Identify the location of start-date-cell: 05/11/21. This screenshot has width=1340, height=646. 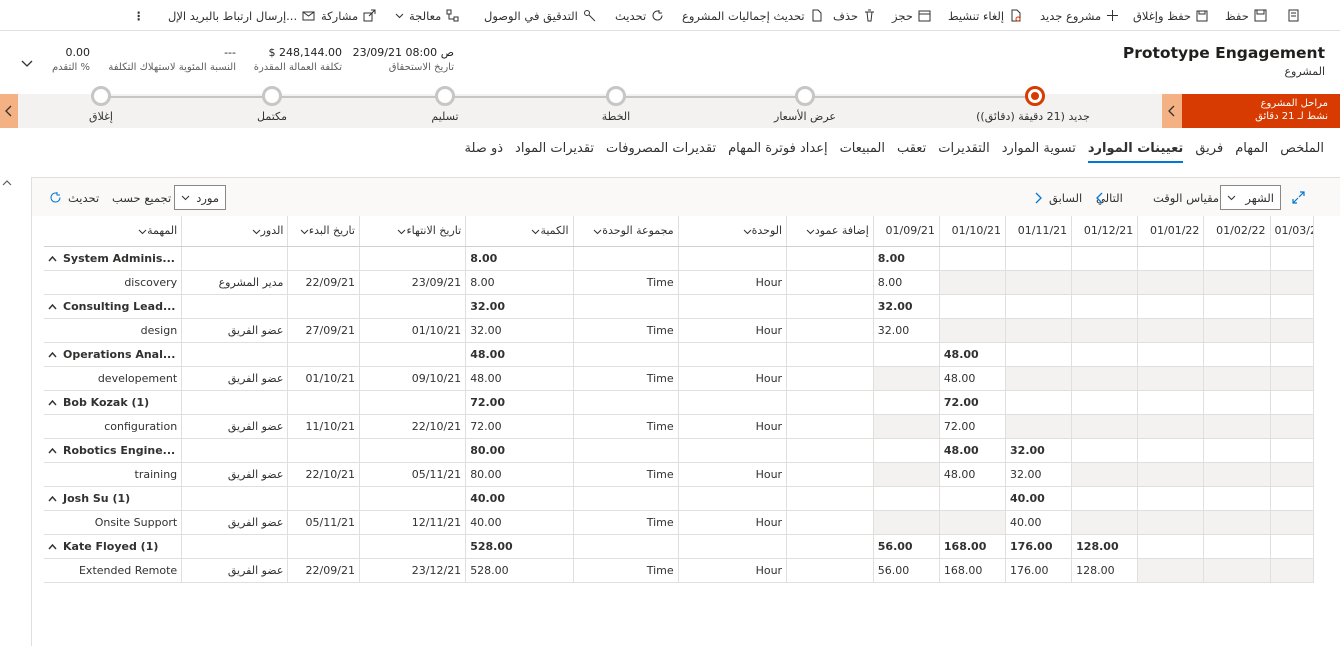
(323, 522).